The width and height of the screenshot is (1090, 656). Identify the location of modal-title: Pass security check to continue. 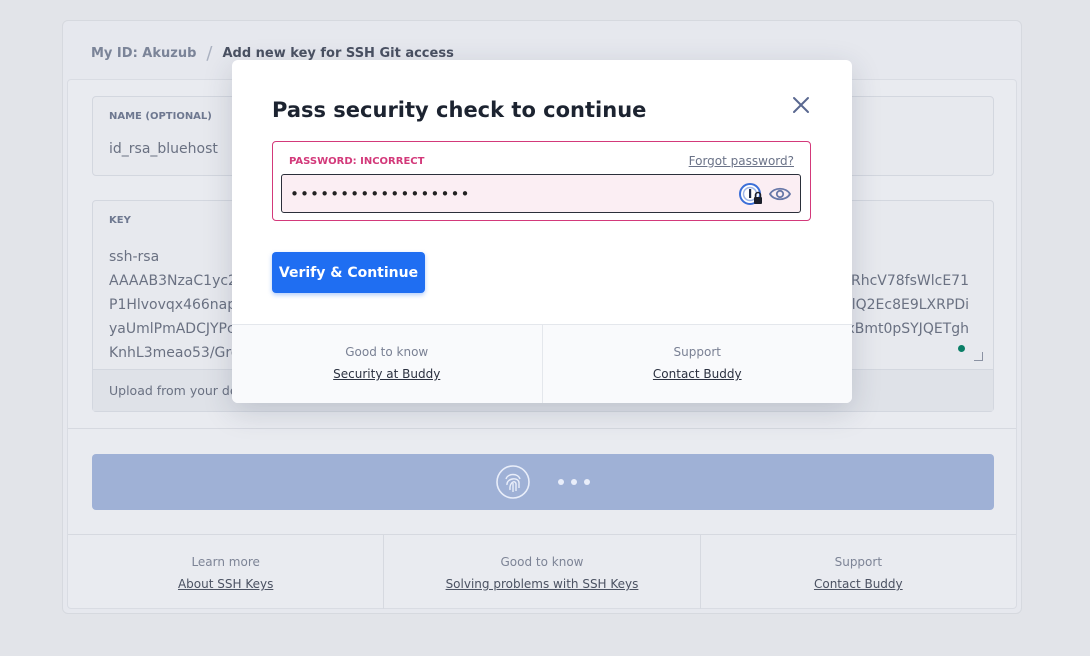
(459, 110).